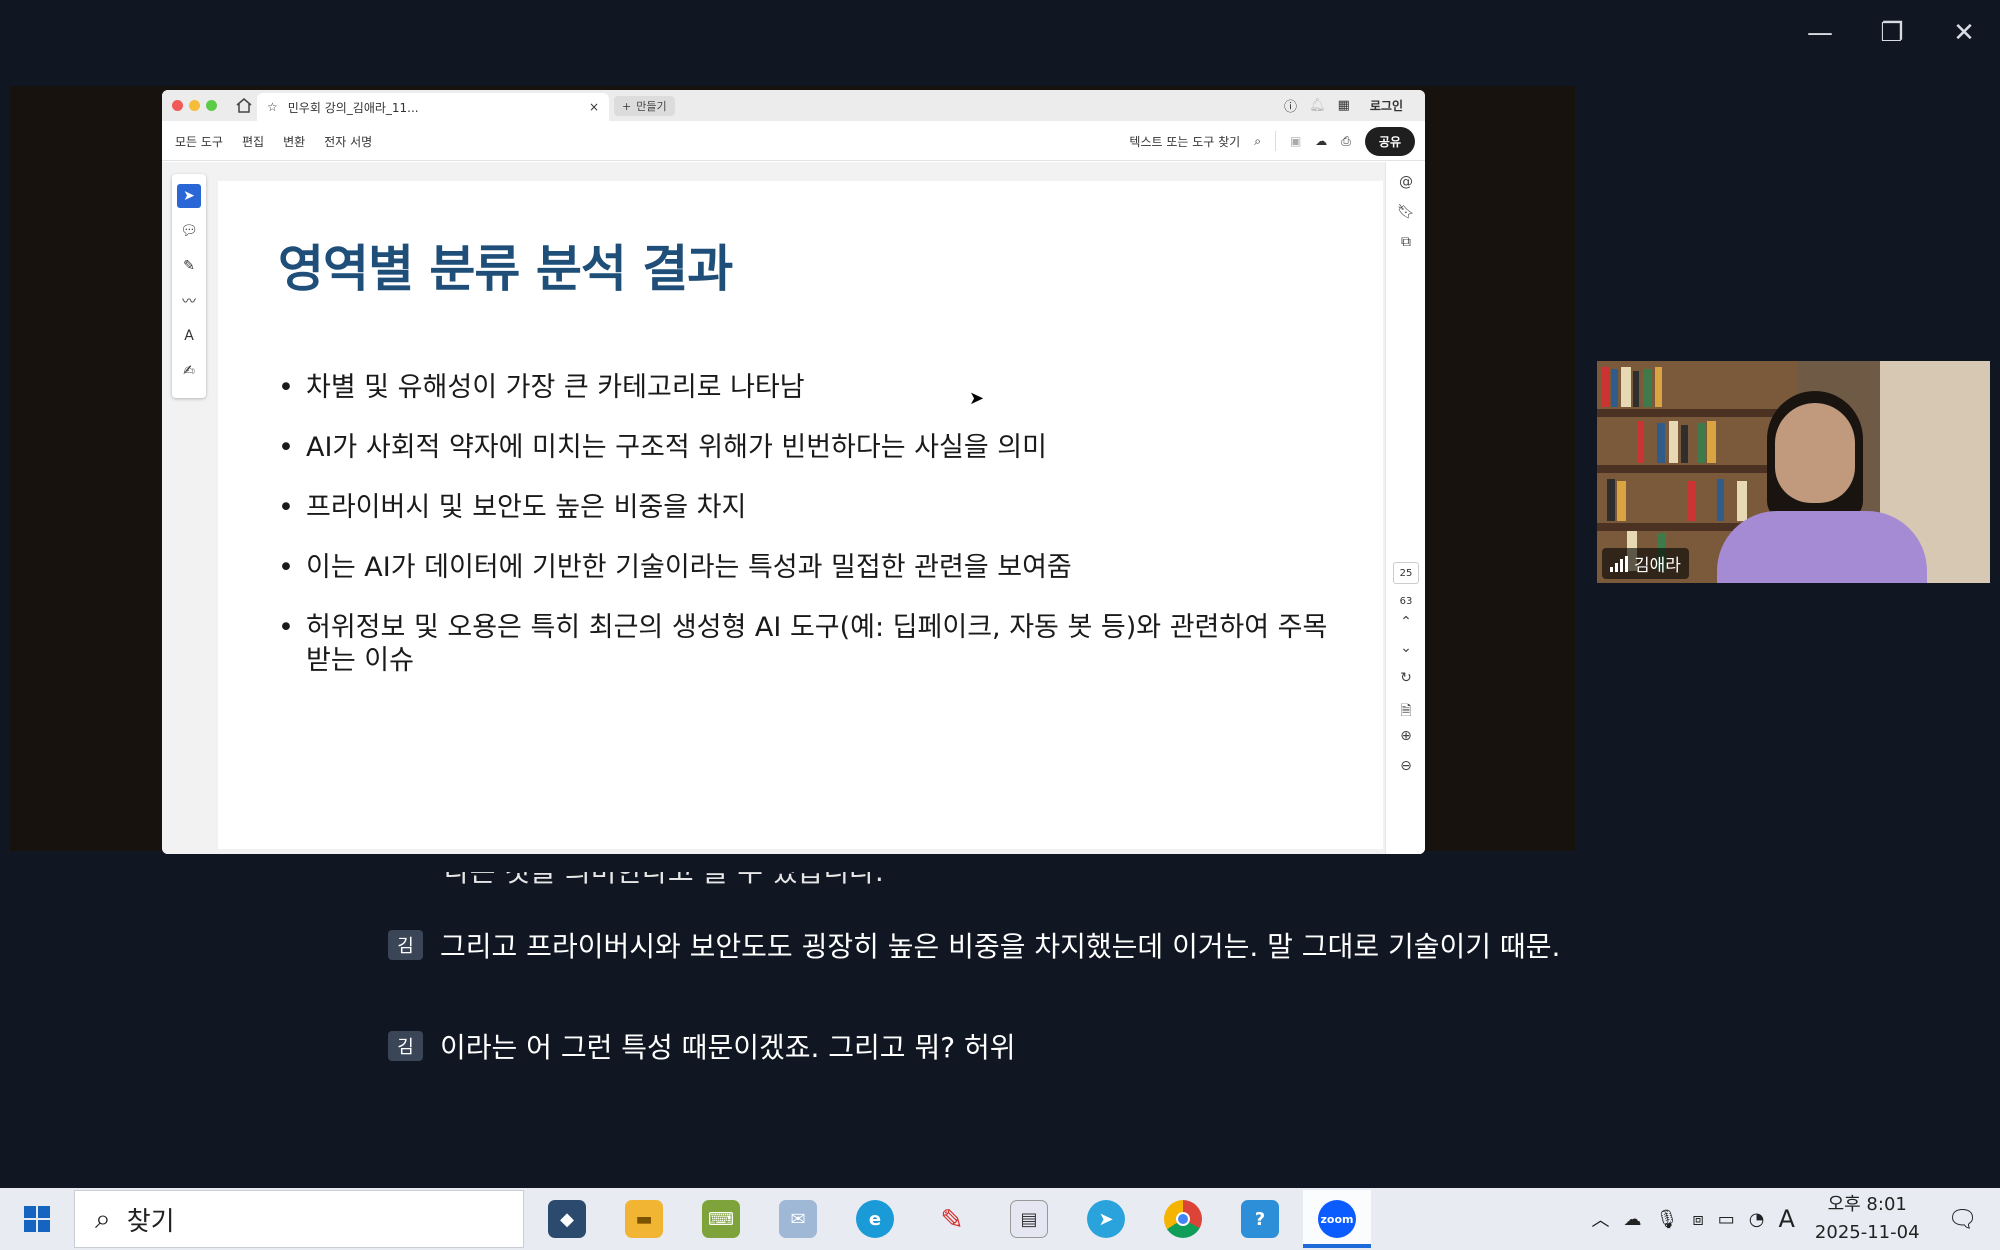 This screenshot has height=1250, width=2000. What do you see at coordinates (977, 398) in the screenshot?
I see `mouse-cursor-icon: ➤` at bounding box center [977, 398].